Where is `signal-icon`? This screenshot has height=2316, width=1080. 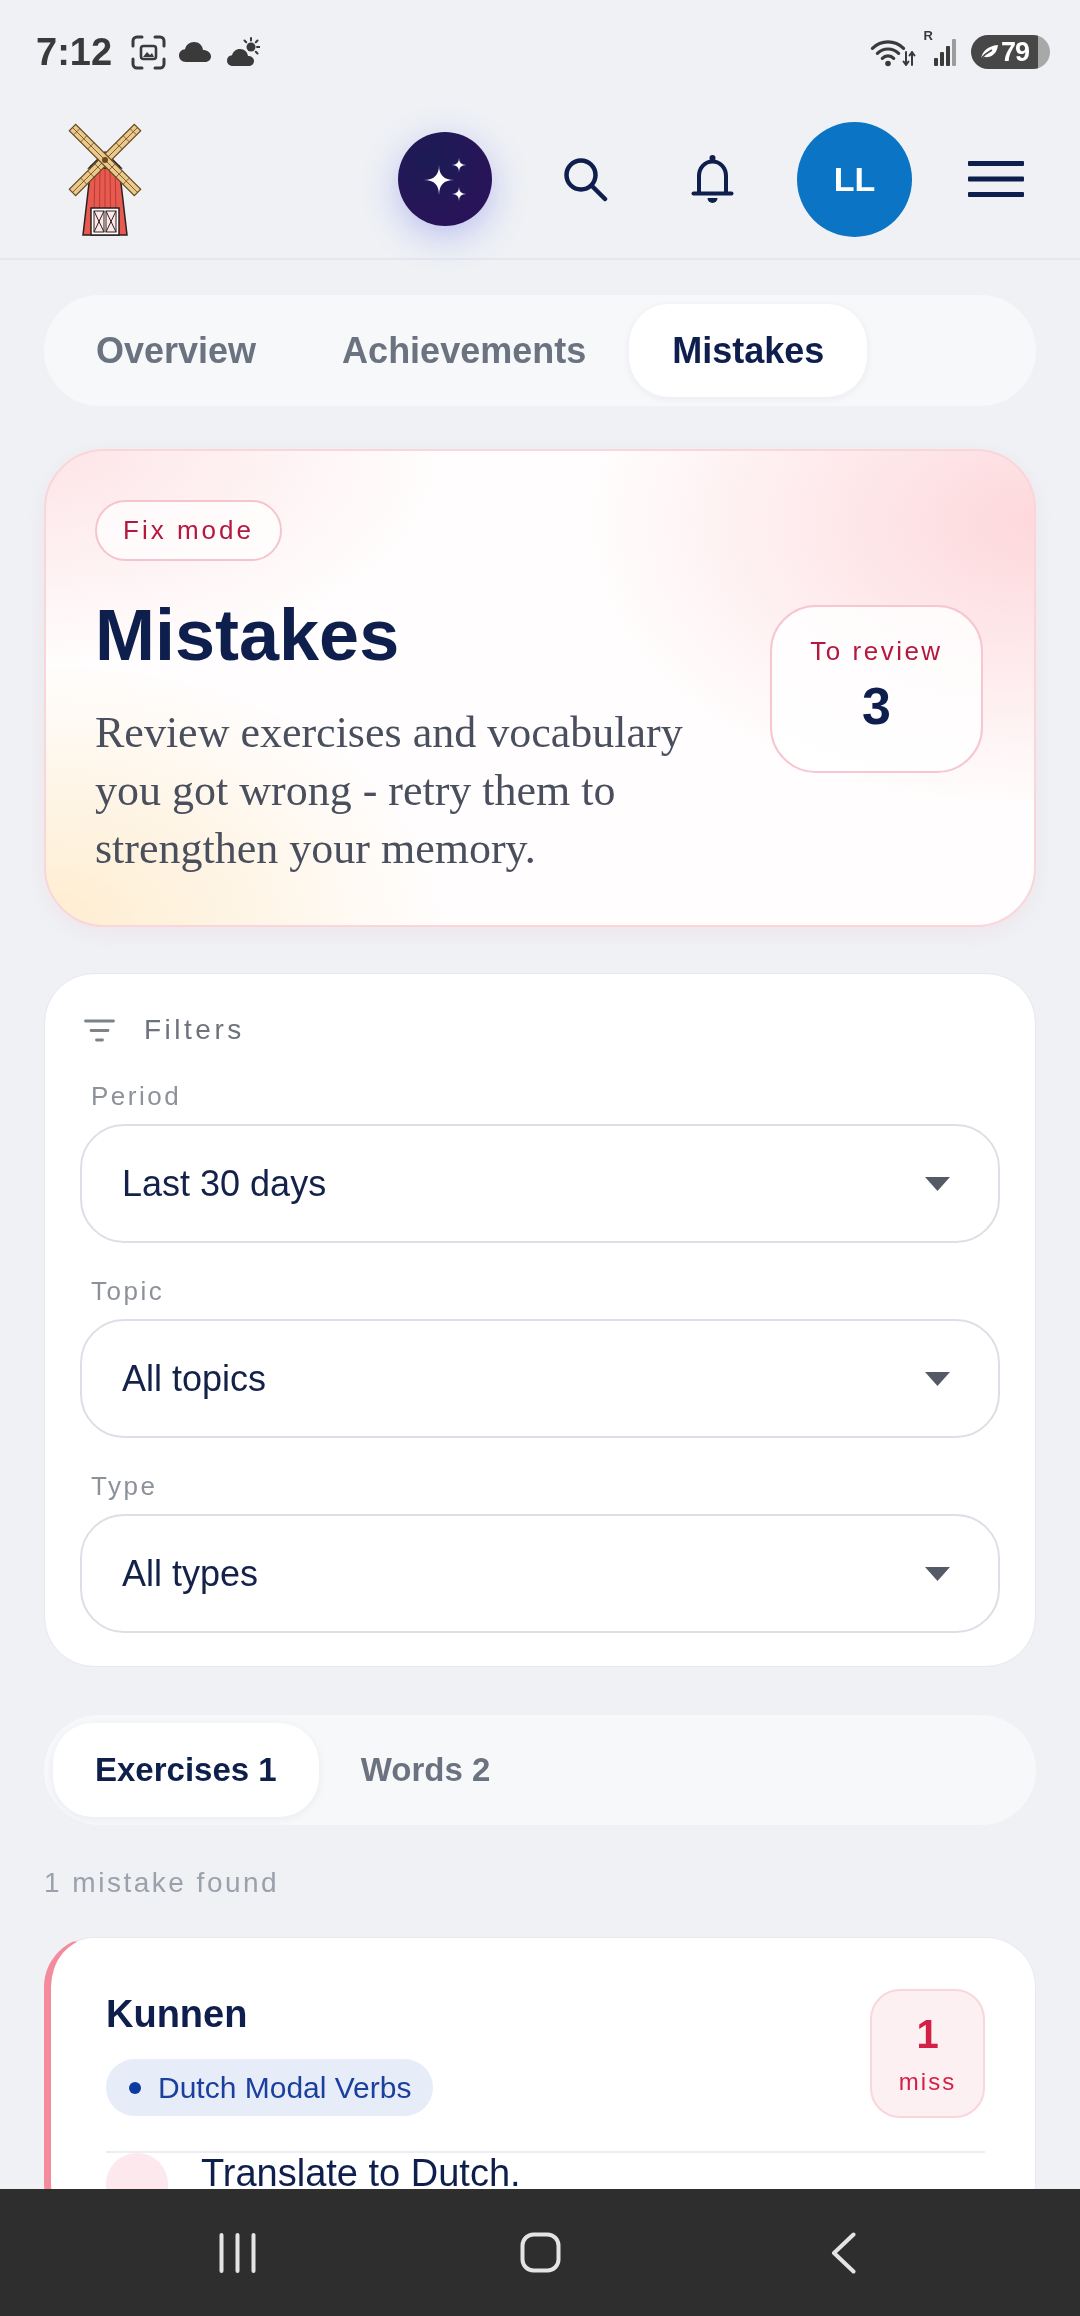 signal-icon is located at coordinates (945, 52).